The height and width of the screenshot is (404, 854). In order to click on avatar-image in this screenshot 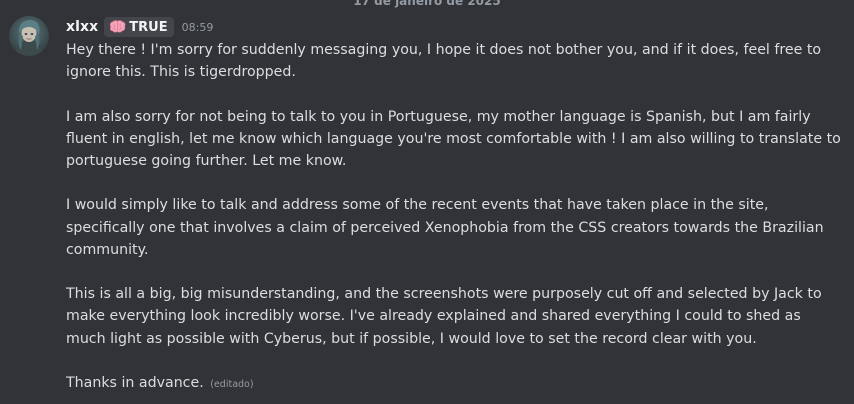, I will do `click(29, 36)`.